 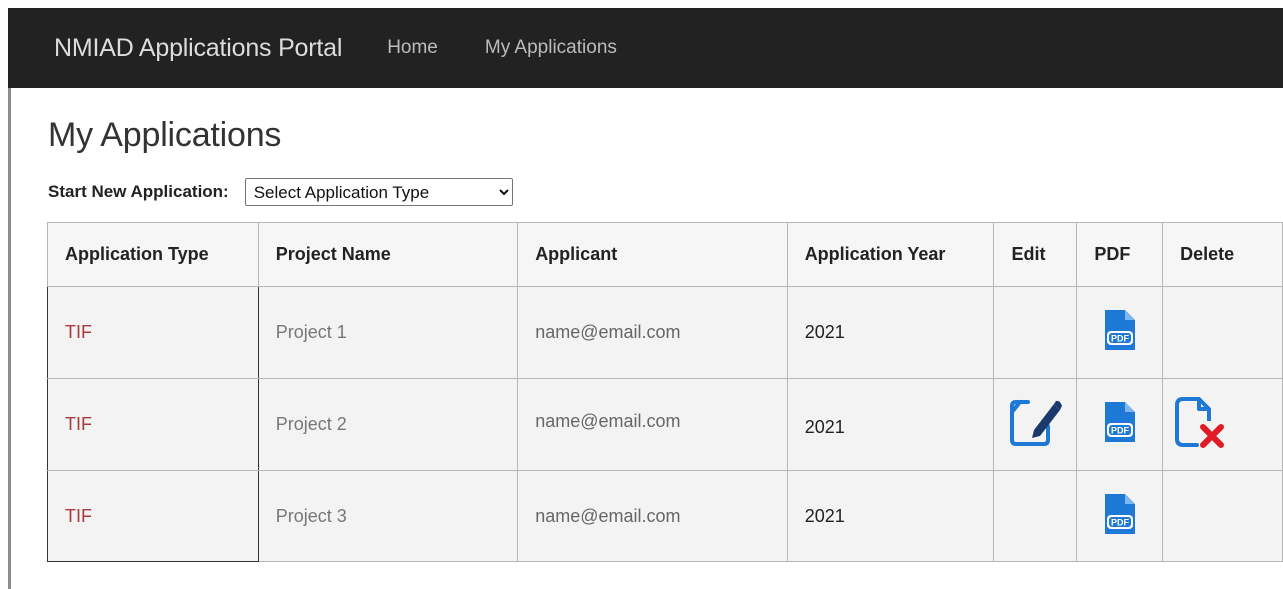 I want to click on application-type-select: Select Application Type, so click(x=378, y=192).